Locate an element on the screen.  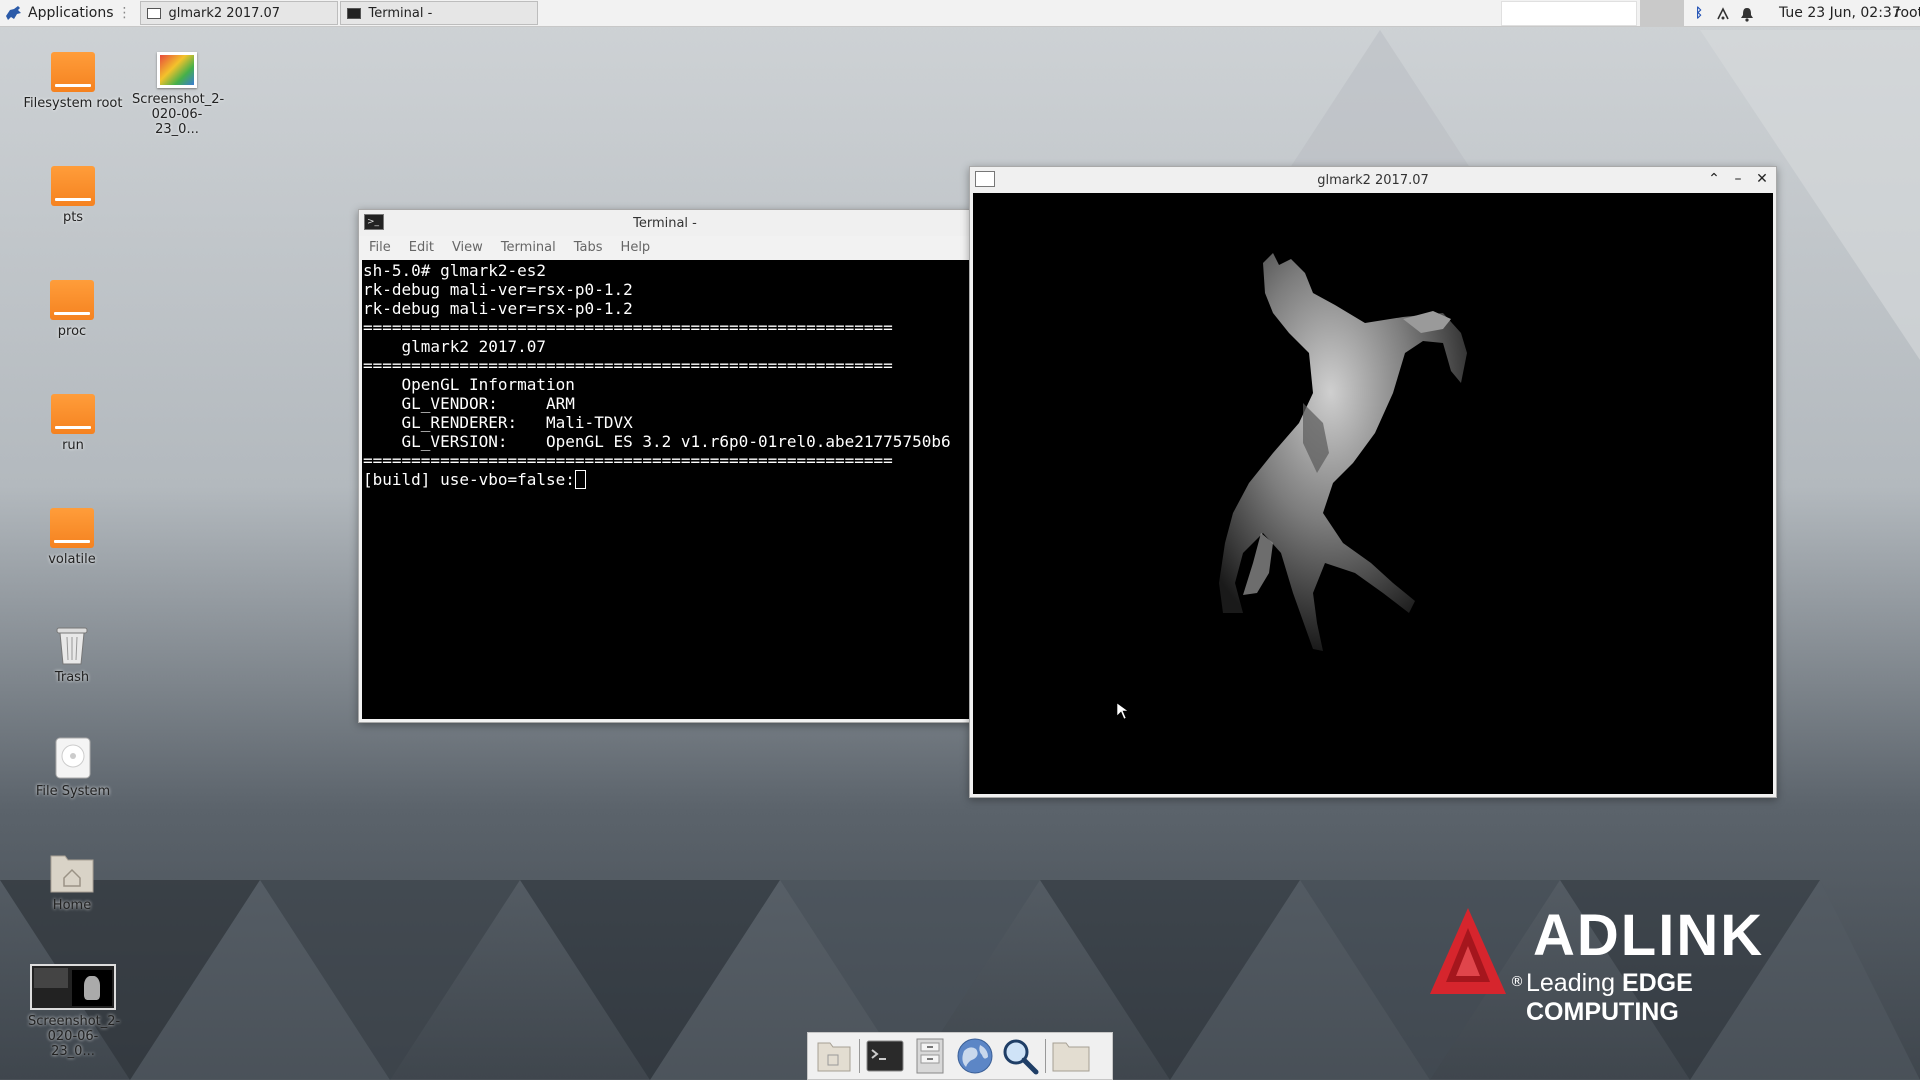
folder-icon is located at coordinates (1071, 1056).